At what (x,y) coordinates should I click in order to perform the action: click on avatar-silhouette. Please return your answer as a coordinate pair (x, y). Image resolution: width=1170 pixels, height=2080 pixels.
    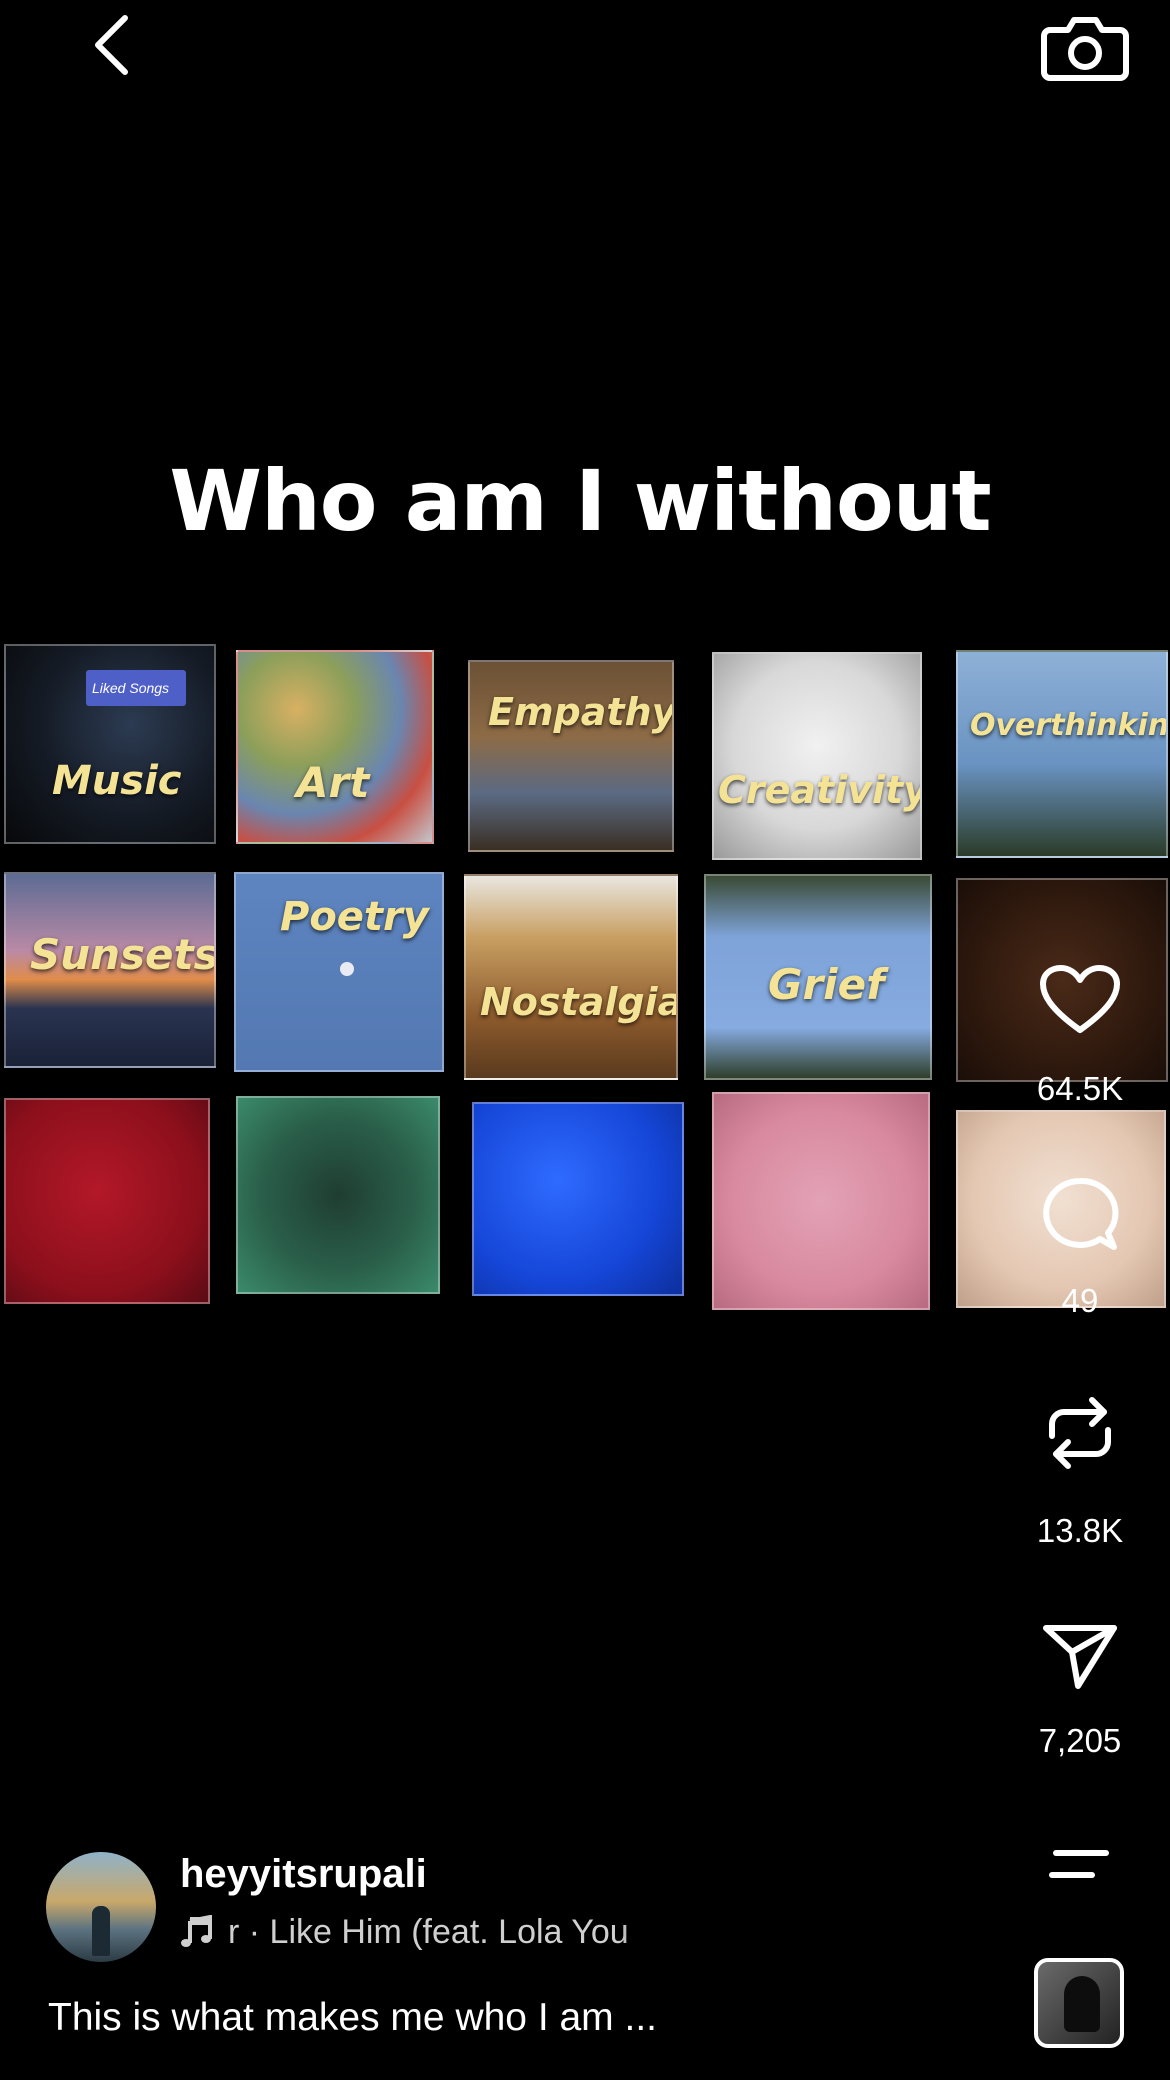
    Looking at the image, I should click on (101, 1931).